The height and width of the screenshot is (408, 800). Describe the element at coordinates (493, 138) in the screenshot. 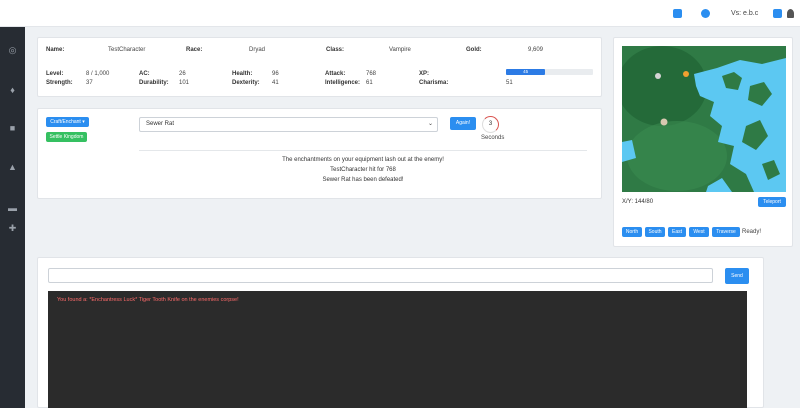

I see `timer-label: Seconds` at that location.